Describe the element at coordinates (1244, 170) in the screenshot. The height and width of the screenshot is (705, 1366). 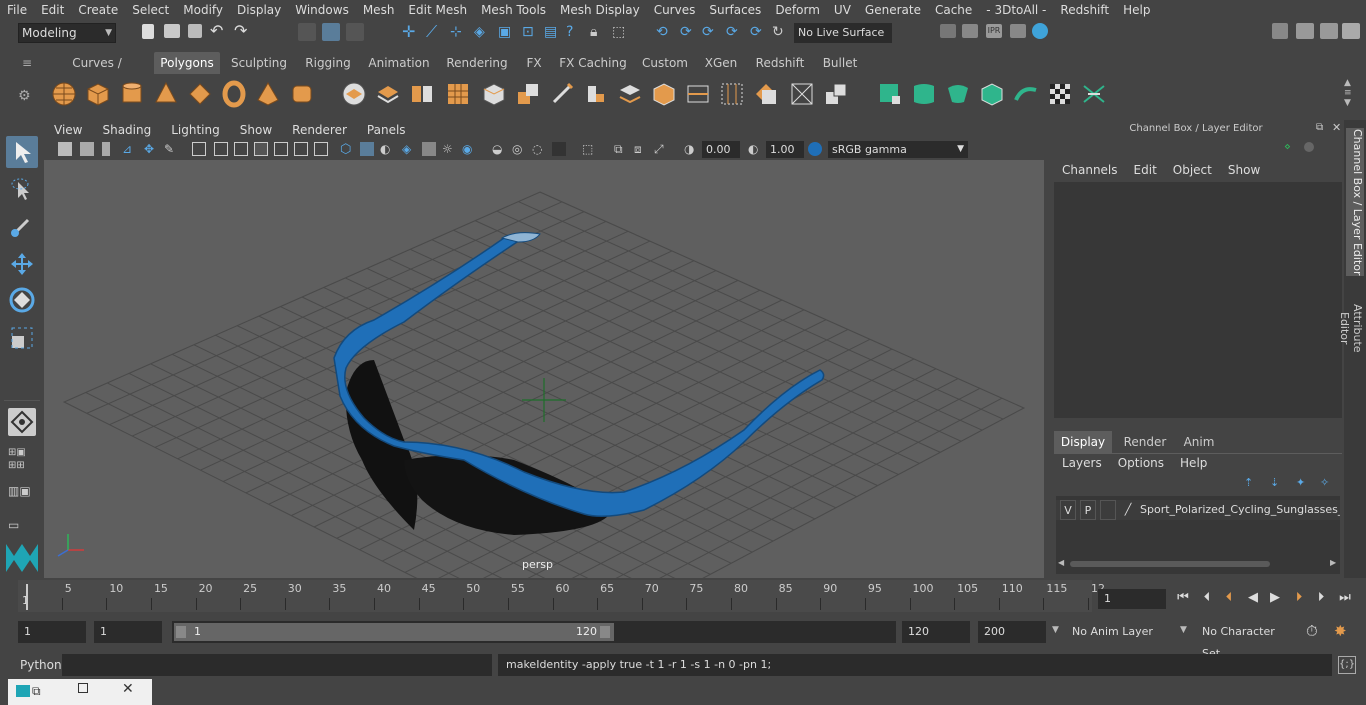
I see `menu-show: Show` at that location.